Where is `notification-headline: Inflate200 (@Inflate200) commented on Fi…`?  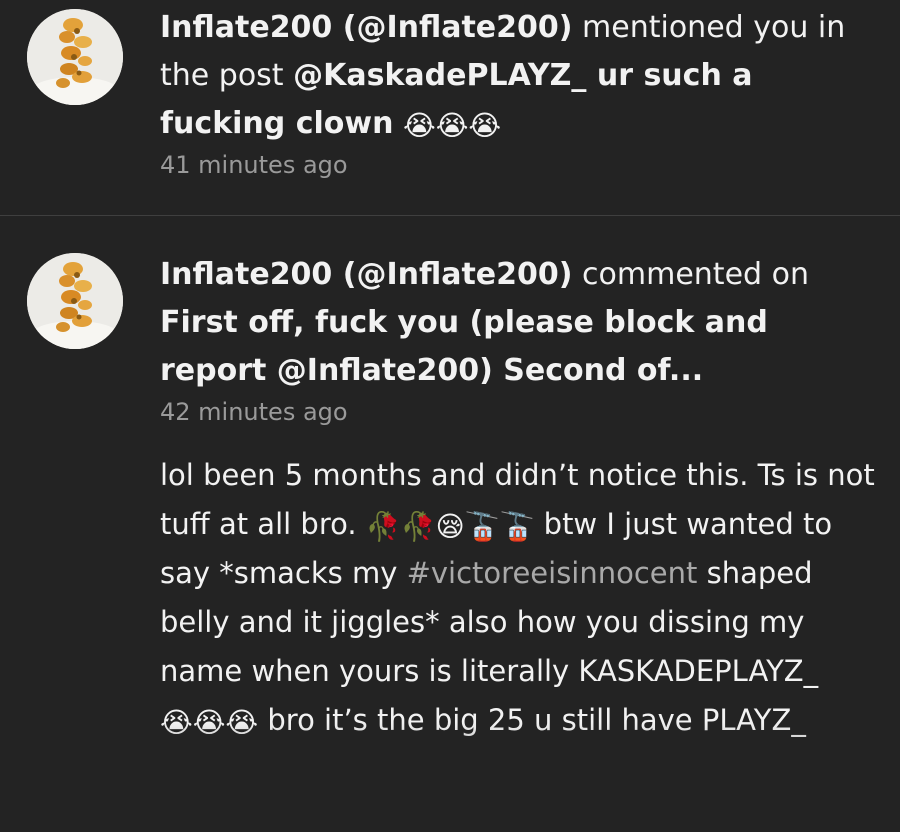
notification-headline: Inflate200 (@Inflate200) commented on Fi… is located at coordinates (520, 323).